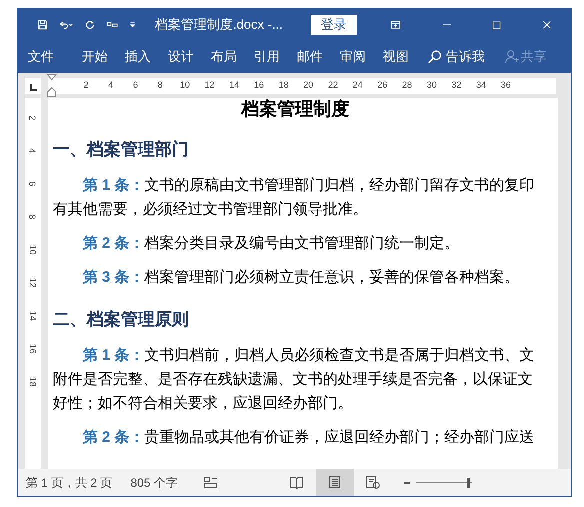 This screenshot has height=507, width=584. What do you see at coordinates (333, 85) in the screenshot?
I see `ruler-number: 22` at bounding box center [333, 85].